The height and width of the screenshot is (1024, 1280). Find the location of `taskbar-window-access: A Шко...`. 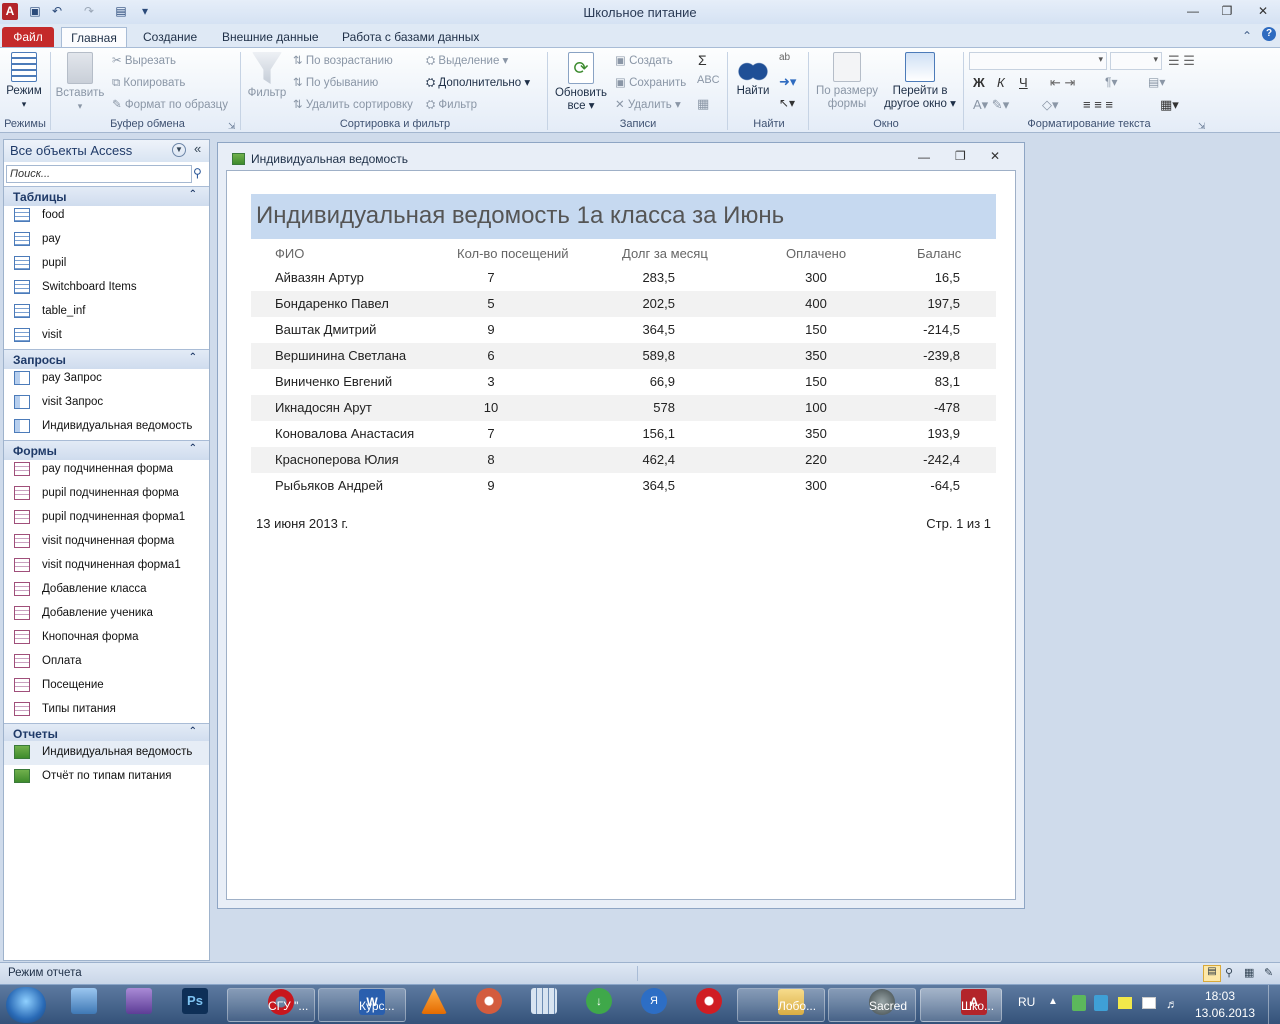

taskbar-window-access: A Шко... is located at coordinates (961, 1005).